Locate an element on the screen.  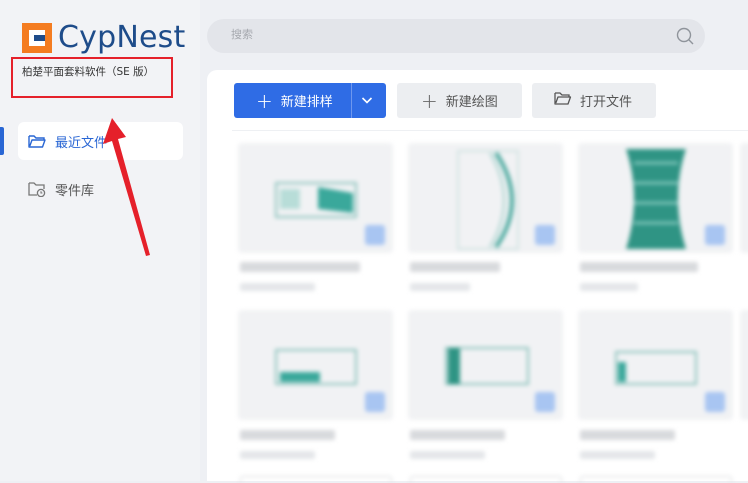
new-nest-button: + 新建排样 is located at coordinates (310, 100).